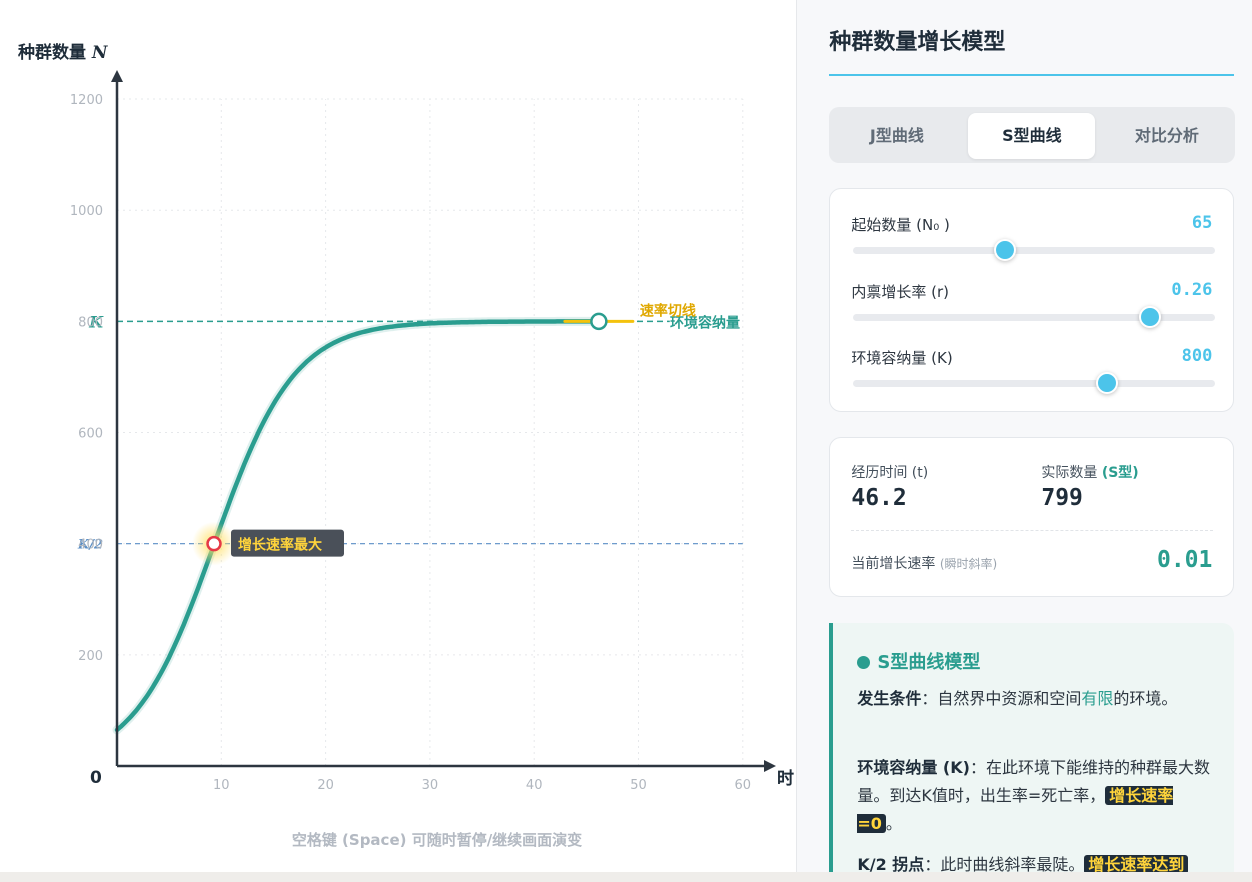 This screenshot has height=882, width=1252. What do you see at coordinates (86, 100) in the screenshot?
I see `y-tick-label: 1200` at bounding box center [86, 100].